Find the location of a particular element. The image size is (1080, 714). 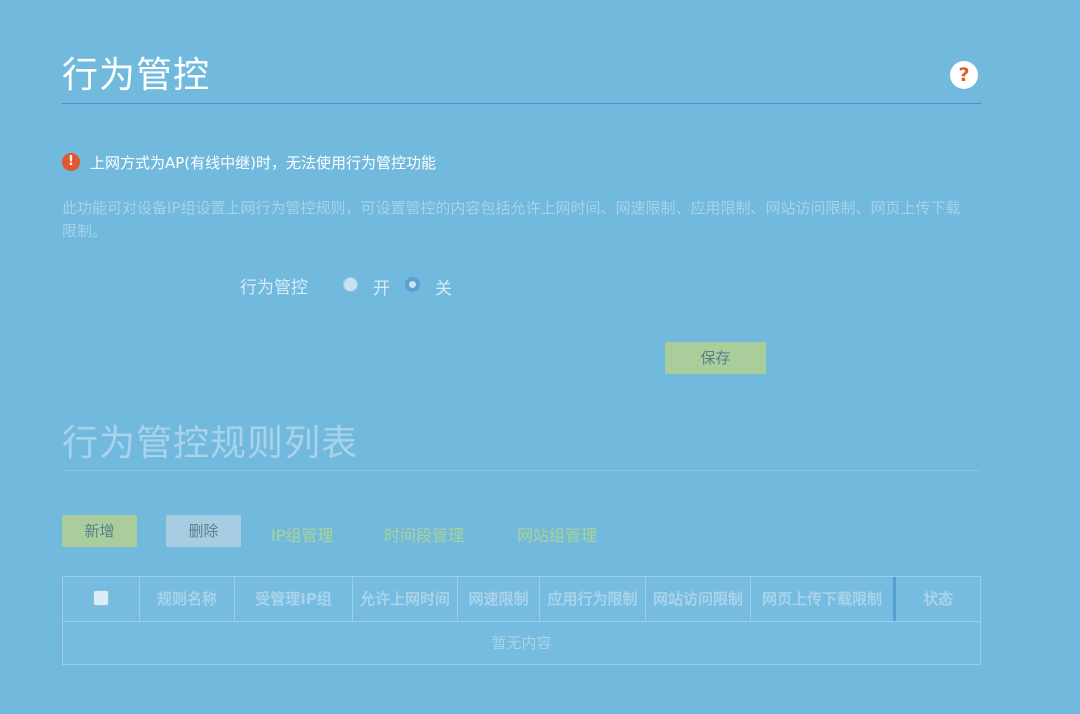

behavior-control-label: 行为管控 is located at coordinates (274, 288).